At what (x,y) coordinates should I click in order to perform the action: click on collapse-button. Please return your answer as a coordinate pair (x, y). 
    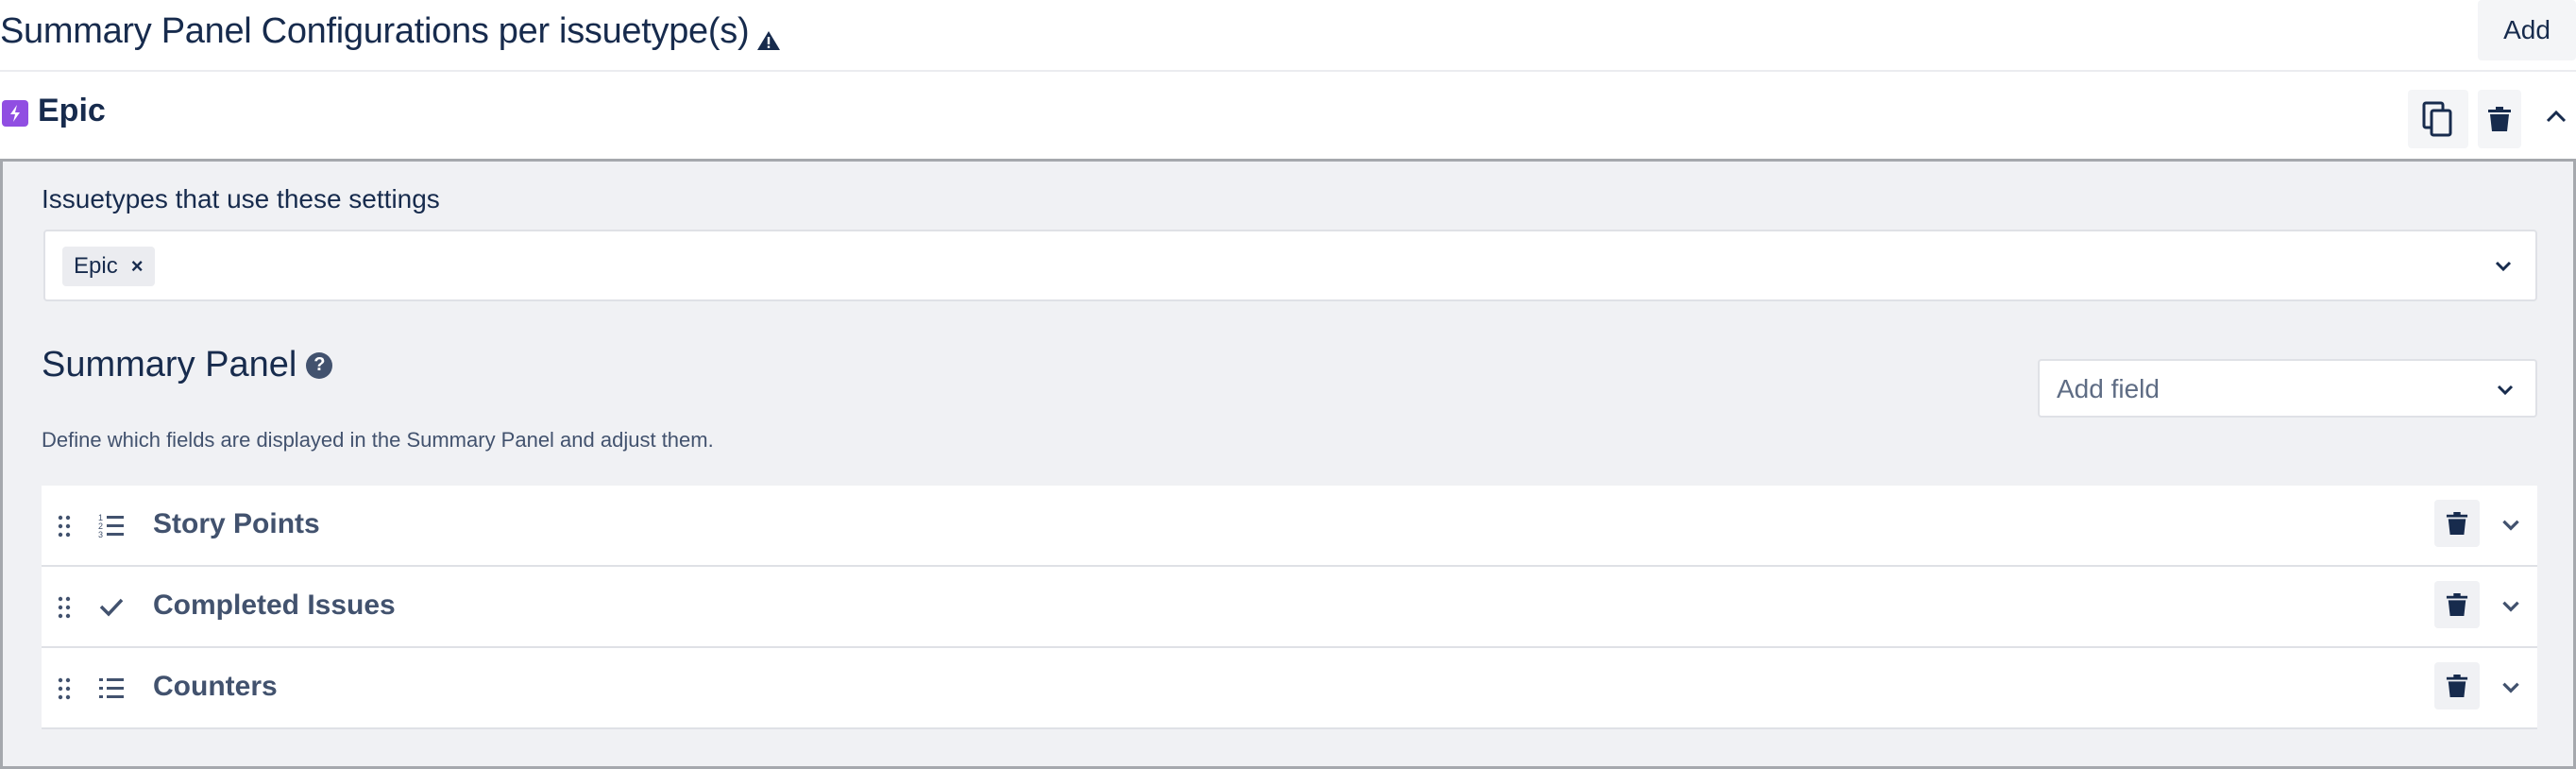
    Looking at the image, I should click on (2556, 116).